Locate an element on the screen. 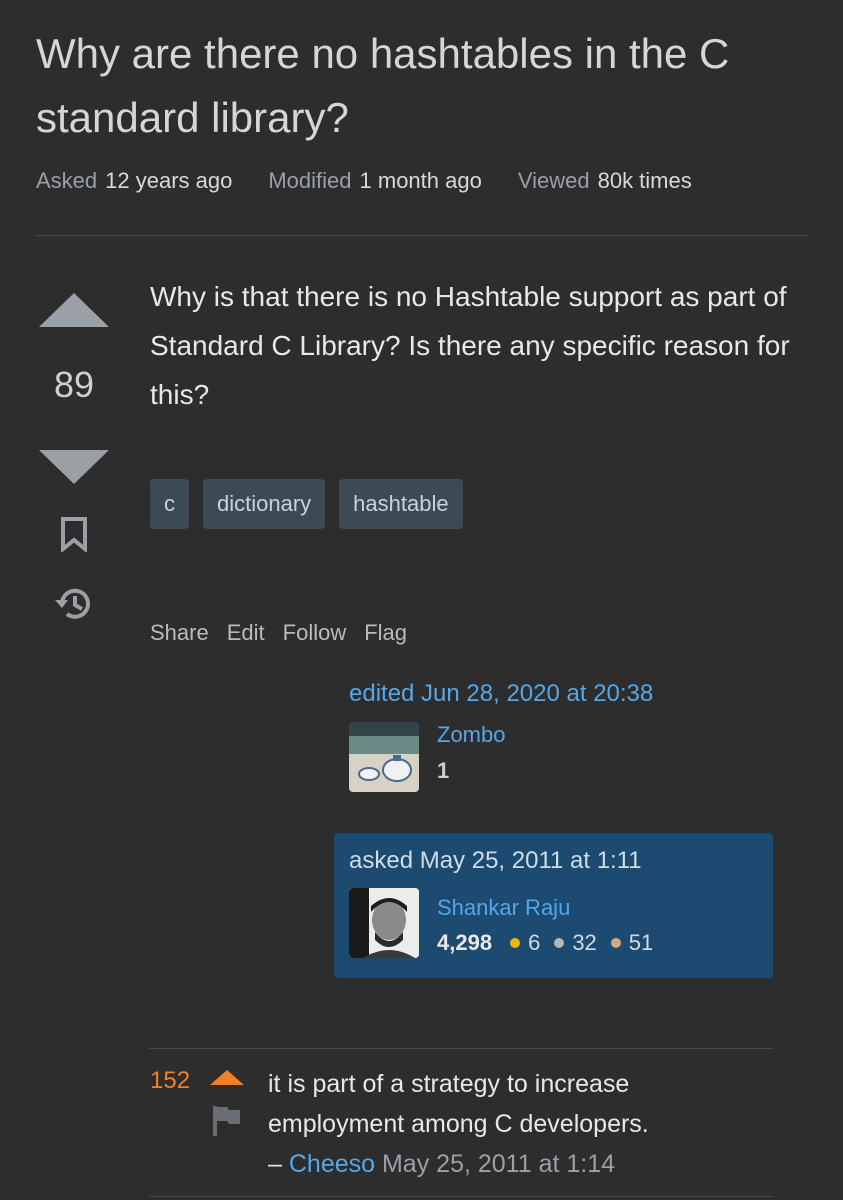  meta-modified: Modified 1 month ago is located at coordinates (375, 180).